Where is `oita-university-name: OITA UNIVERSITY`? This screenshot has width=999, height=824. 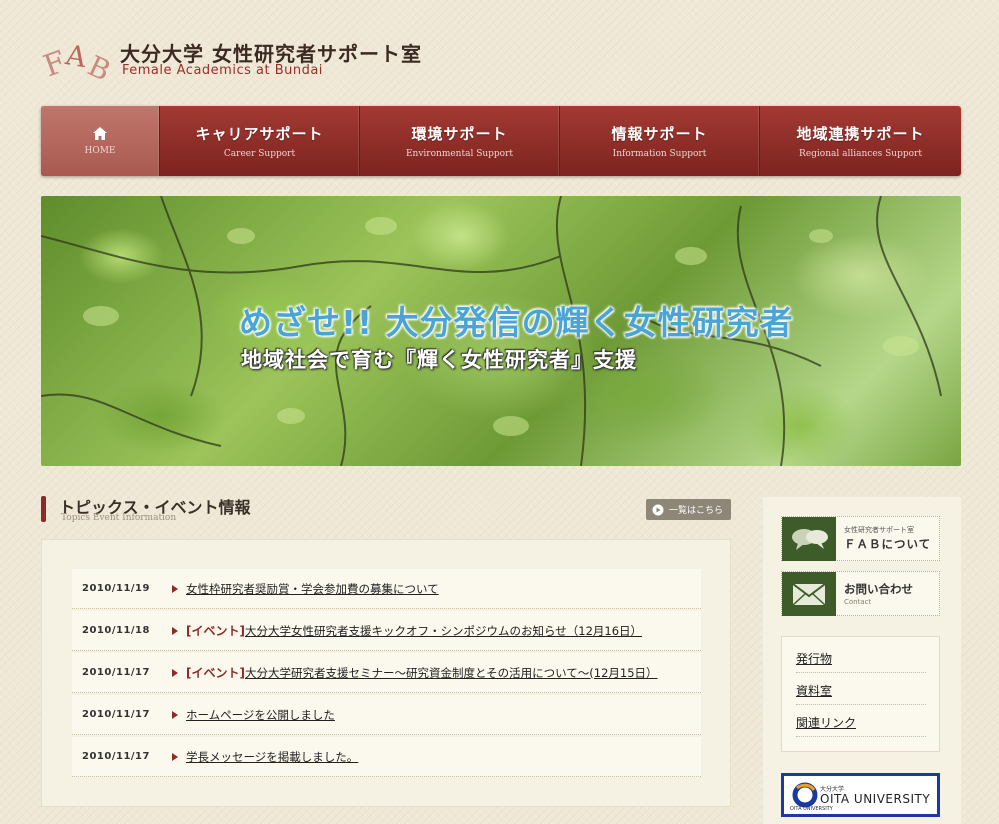
oita-university-name: OITA UNIVERSITY is located at coordinates (875, 799).